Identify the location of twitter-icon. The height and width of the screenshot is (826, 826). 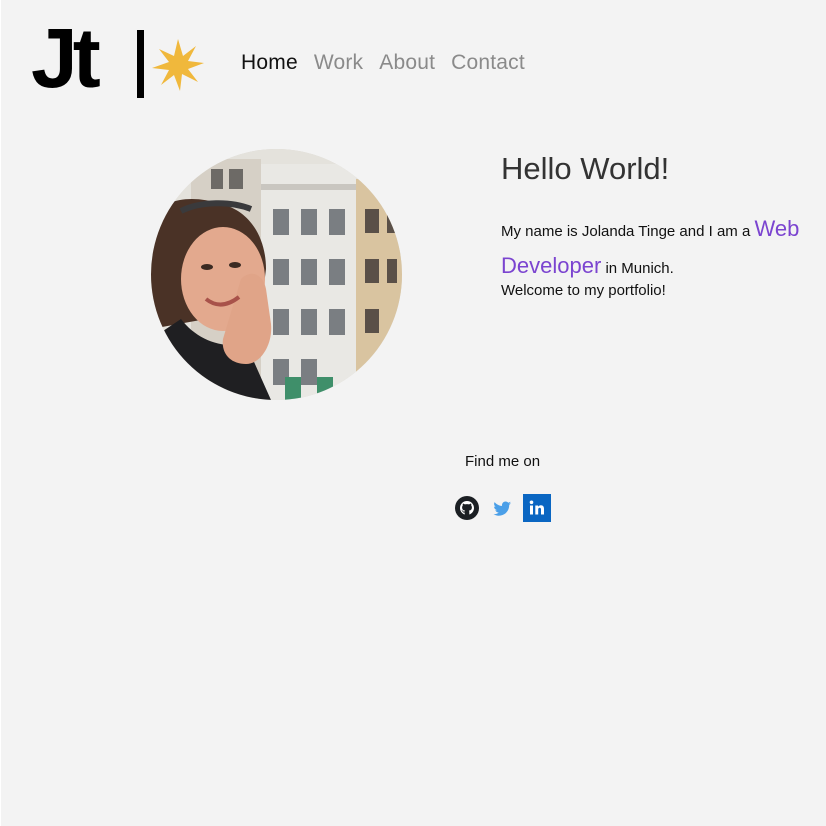
(502, 508).